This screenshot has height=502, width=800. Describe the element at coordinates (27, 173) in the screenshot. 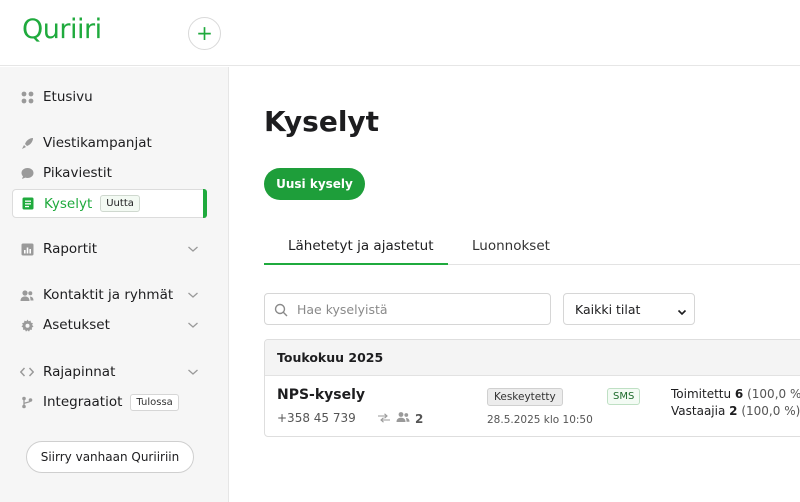

I see `chat-bubble-icon` at that location.